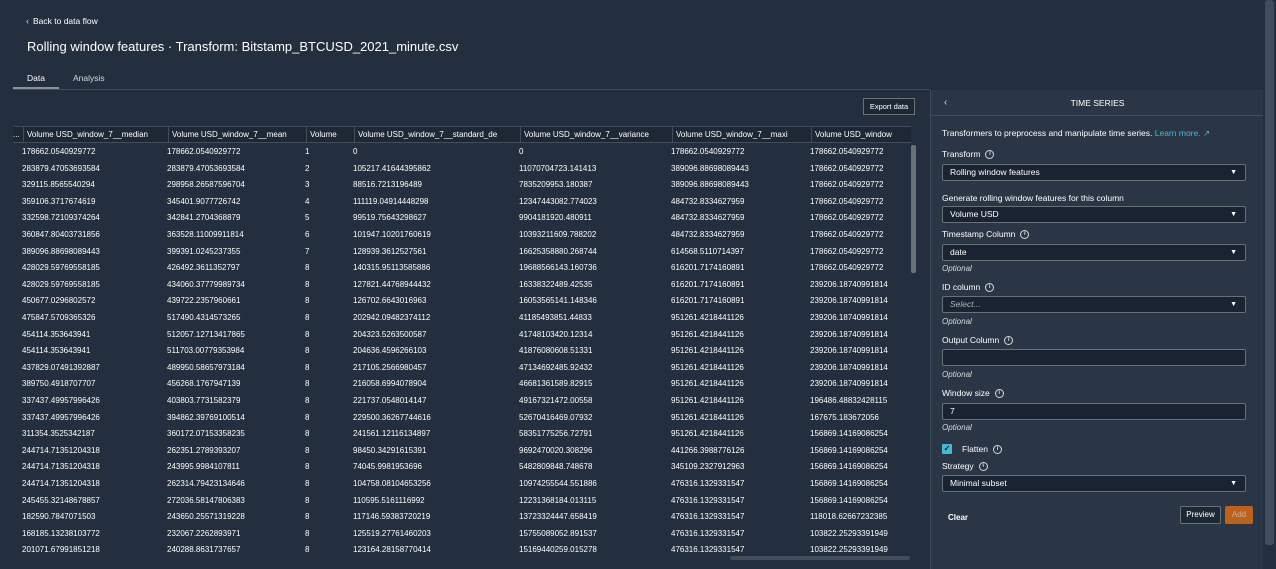 The image size is (1276, 569). I want to click on table-cell: 196486.48832428115, so click(849, 400).